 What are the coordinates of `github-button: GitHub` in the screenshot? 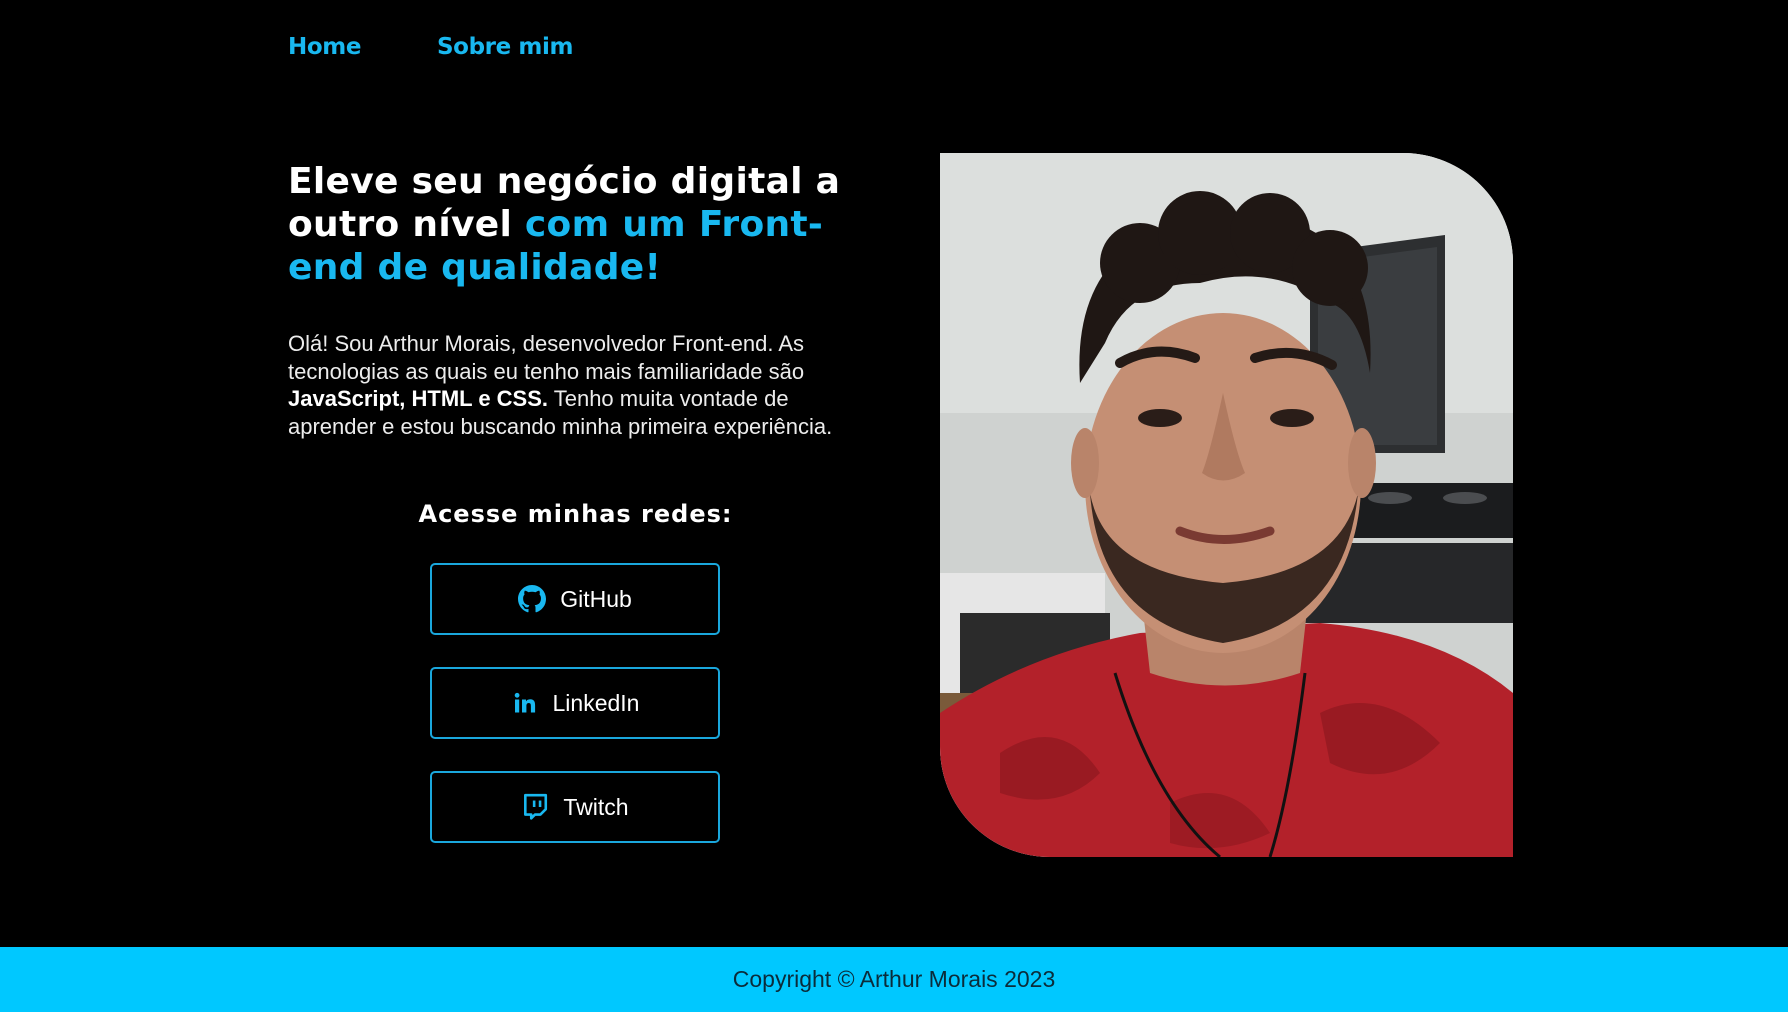 It's located at (575, 599).